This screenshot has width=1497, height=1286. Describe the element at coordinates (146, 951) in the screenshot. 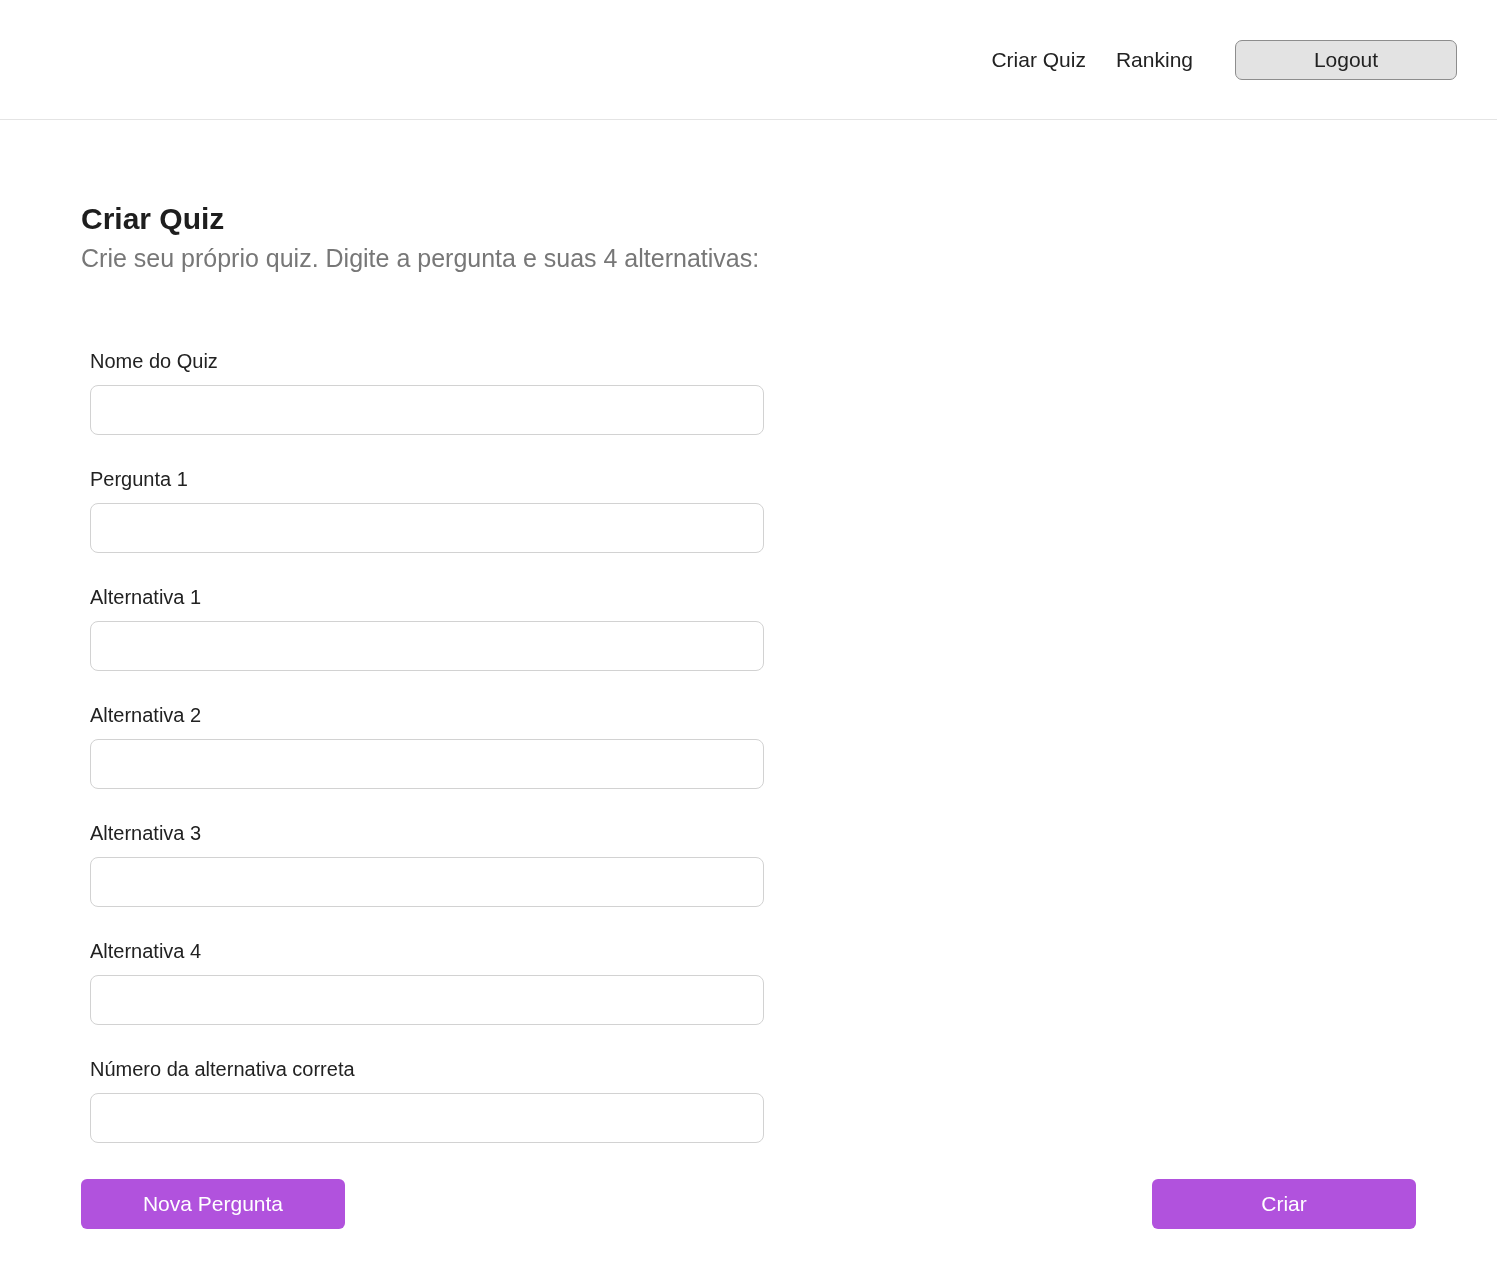

I see `field-label: Alternativa 4` at that location.